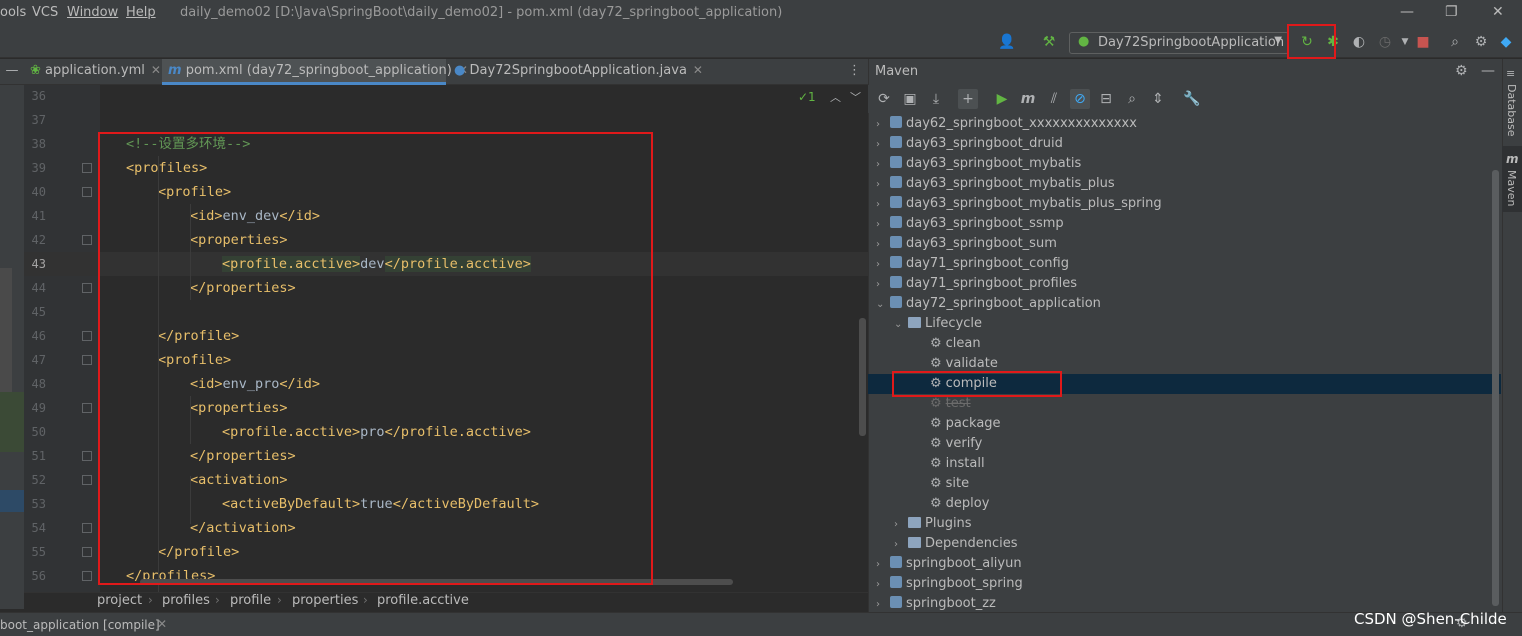 This screenshot has height=636, width=1522. Describe the element at coordinates (1488, 71) in the screenshot. I see `maven-hide-icon: —` at that location.